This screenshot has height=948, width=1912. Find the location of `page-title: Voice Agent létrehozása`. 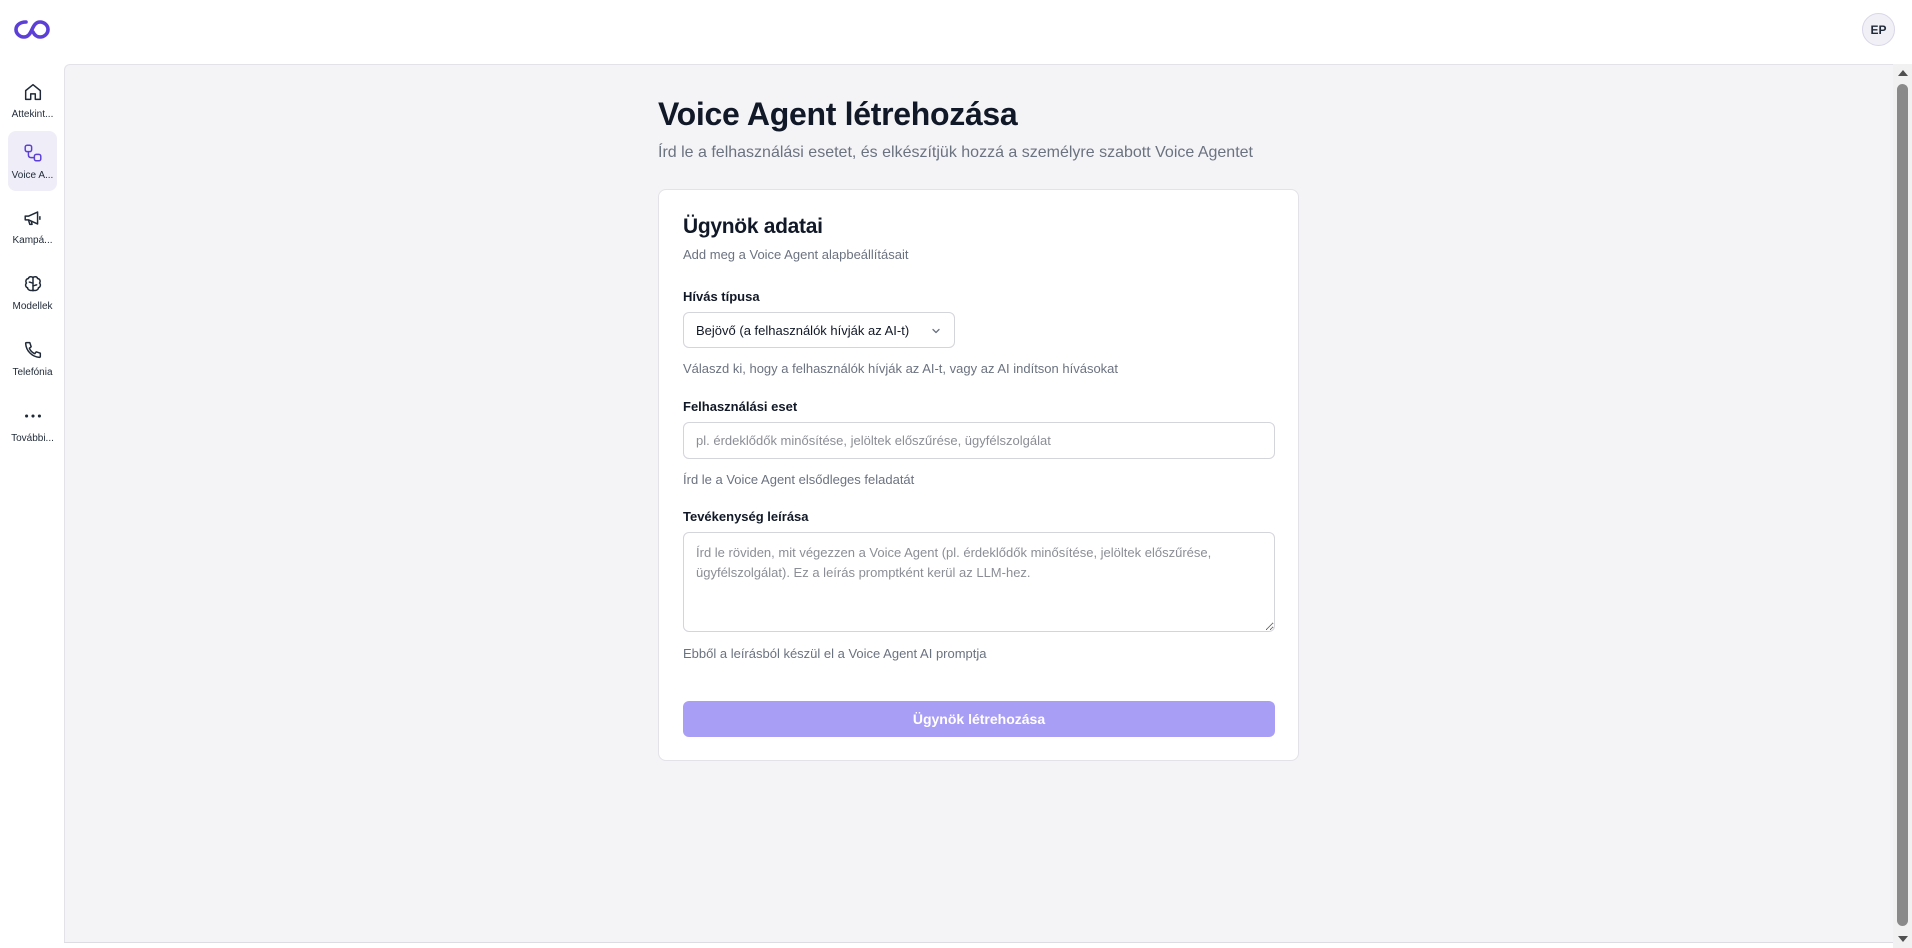

page-title: Voice Agent létrehozása is located at coordinates (838, 114).